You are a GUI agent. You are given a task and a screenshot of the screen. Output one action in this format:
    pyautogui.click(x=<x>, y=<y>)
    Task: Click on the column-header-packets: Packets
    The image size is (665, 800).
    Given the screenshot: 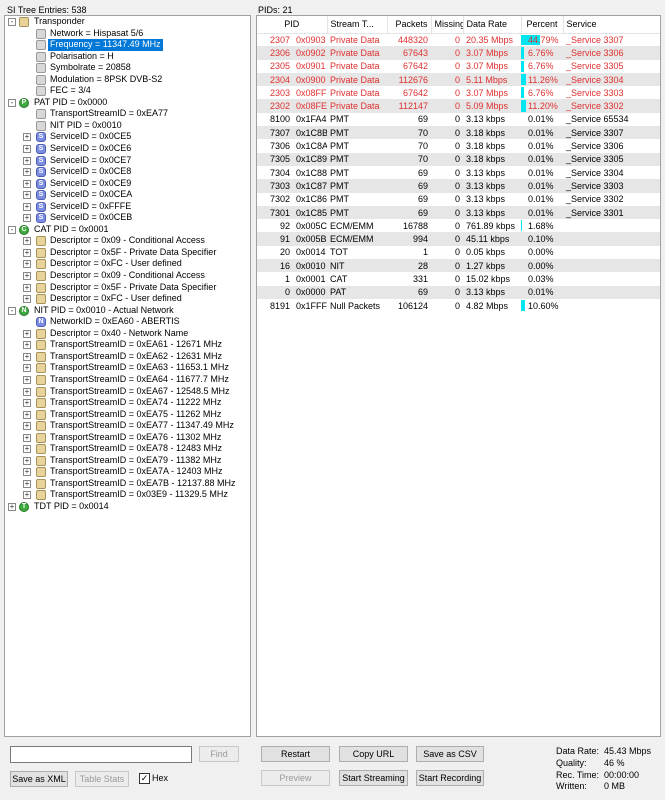 What is the action you would take?
    pyautogui.click(x=409, y=25)
    